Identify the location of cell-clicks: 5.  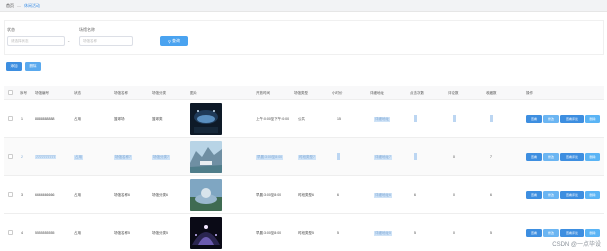
(415, 233).